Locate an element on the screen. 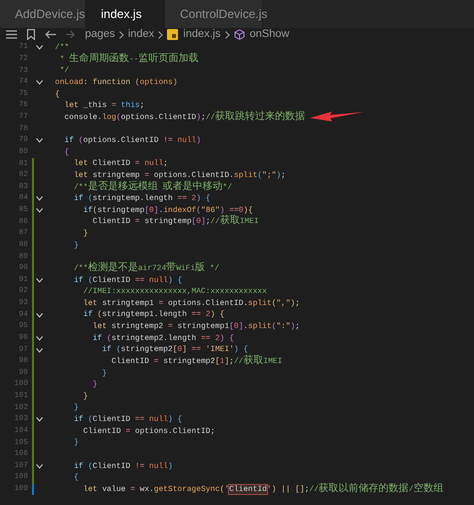 The image size is (474, 505). breadcrumb-item: index is located at coordinates (141, 34).